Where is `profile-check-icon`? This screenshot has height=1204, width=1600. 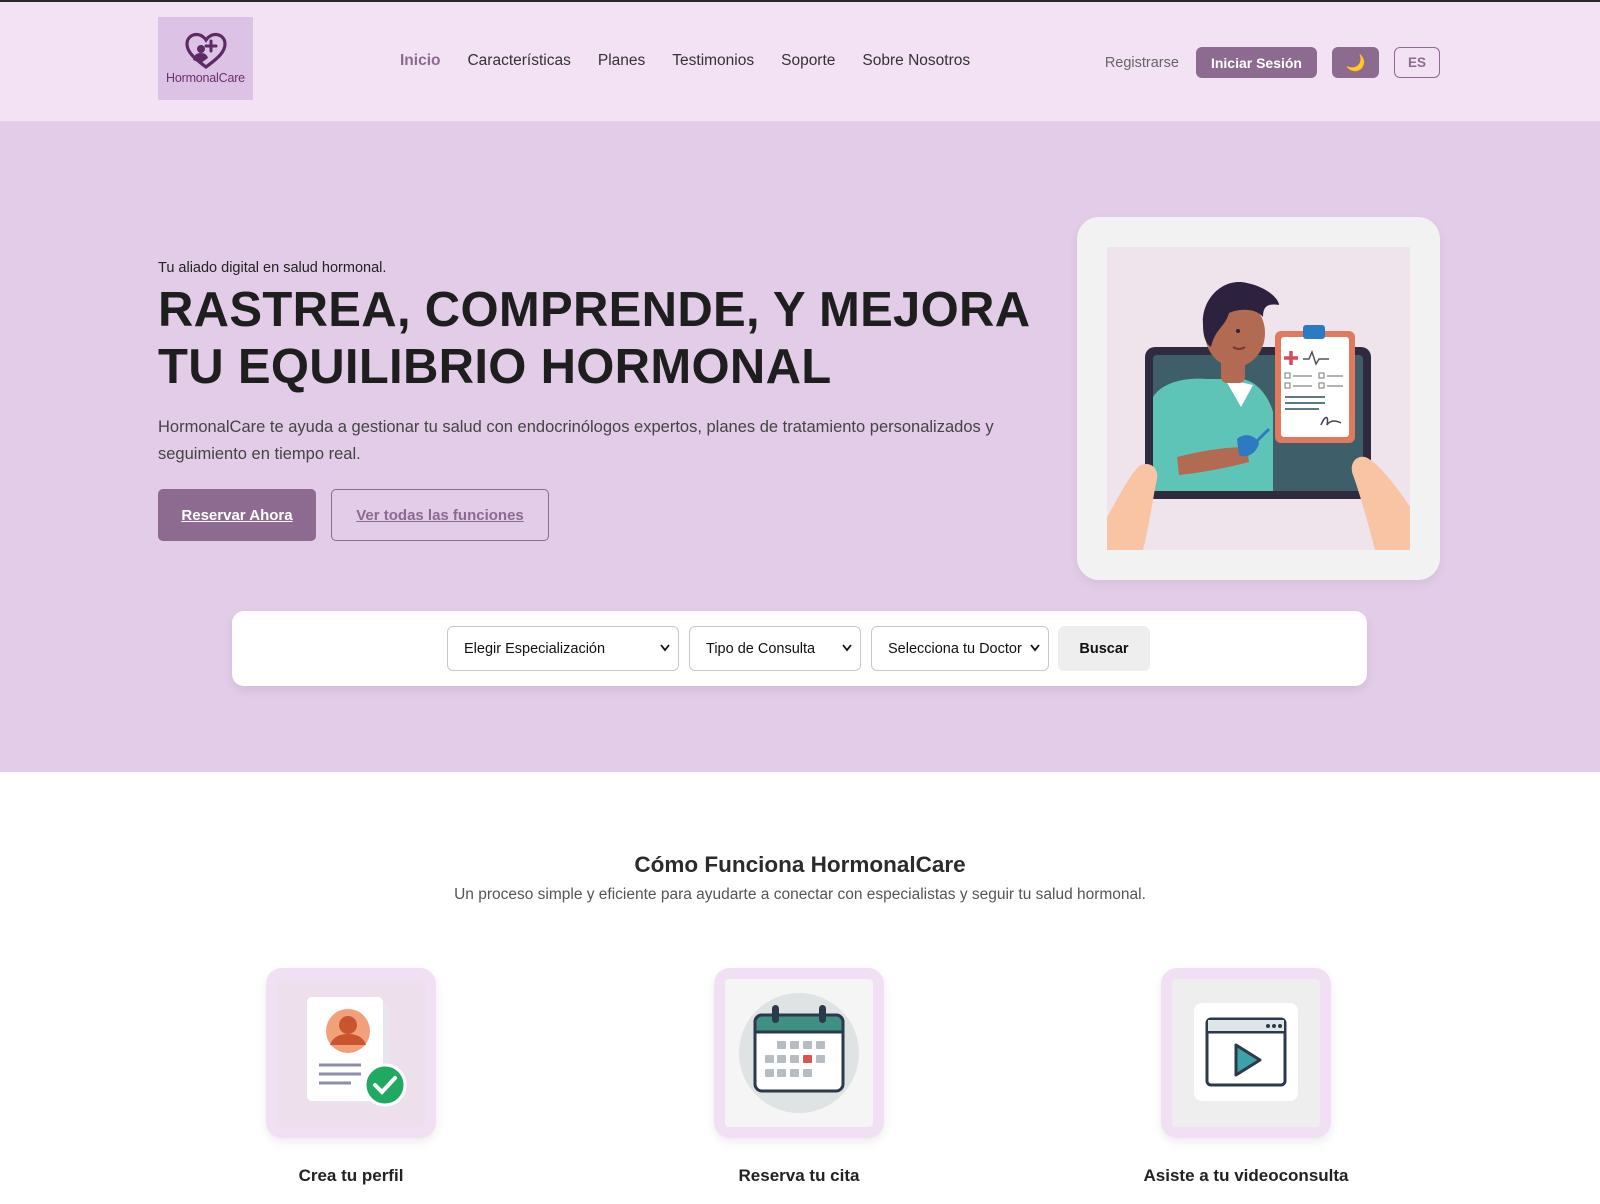 profile-check-icon is located at coordinates (351, 1053).